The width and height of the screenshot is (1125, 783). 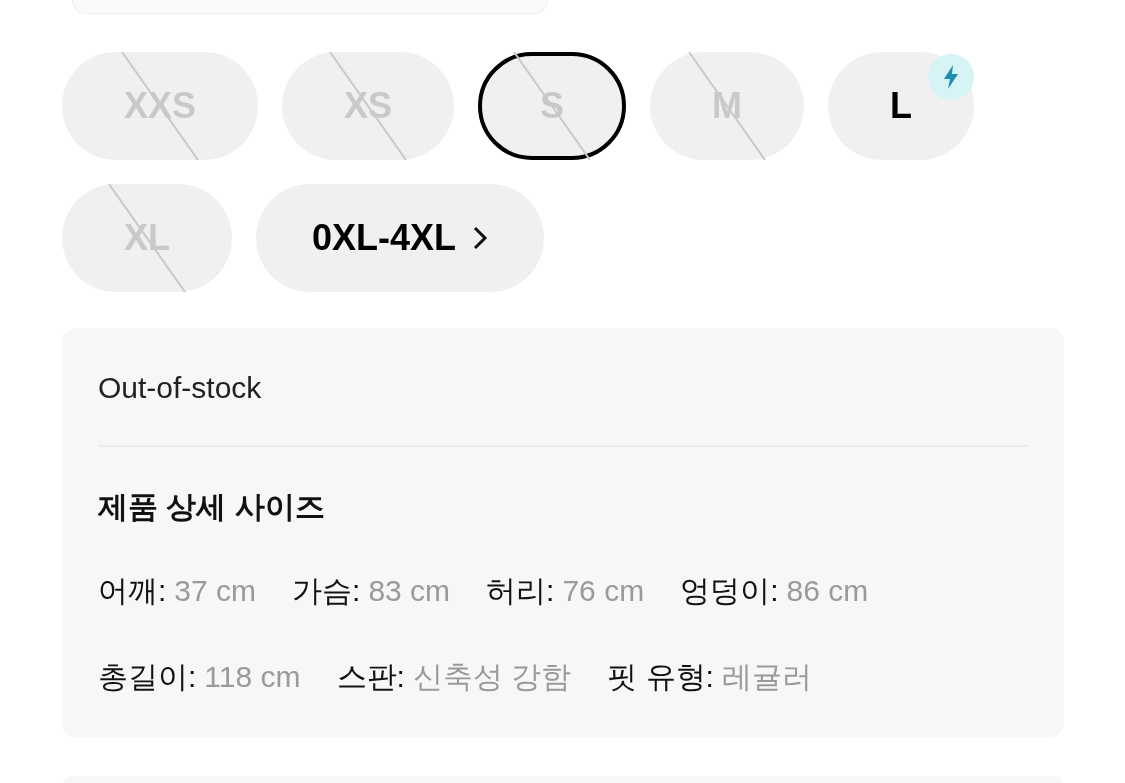 I want to click on spec-label: 허리:, so click(x=520, y=591).